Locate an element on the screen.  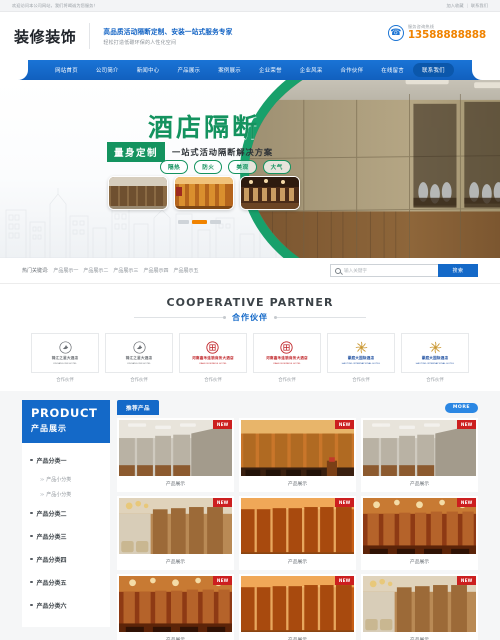
subcategory-item-1-2: >> 产品小分类 is located at coordinates (66, 494).